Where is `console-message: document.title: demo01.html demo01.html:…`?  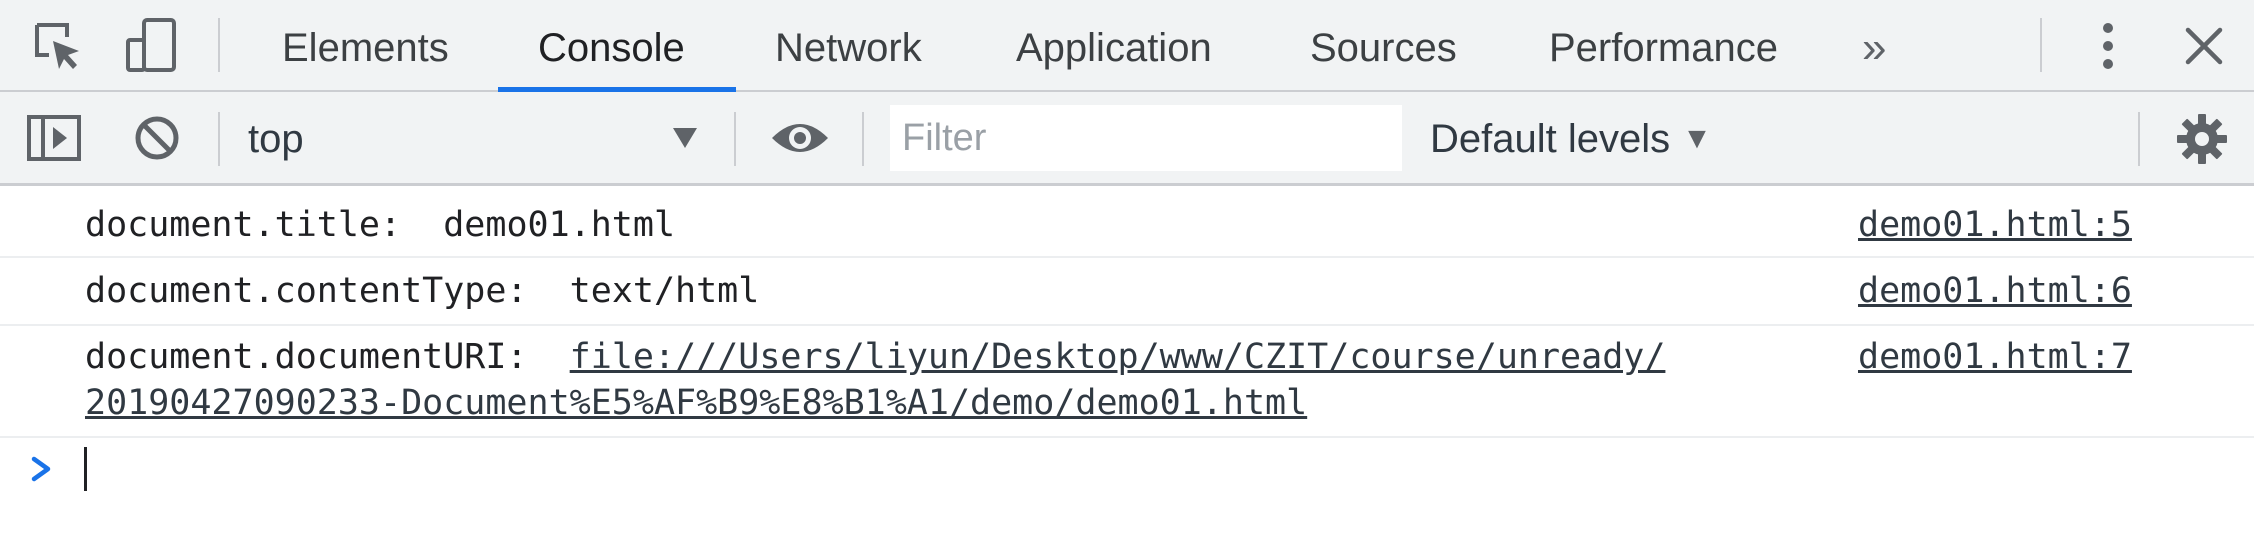 console-message: document.title: demo01.html demo01.html:… is located at coordinates (1127, 222).